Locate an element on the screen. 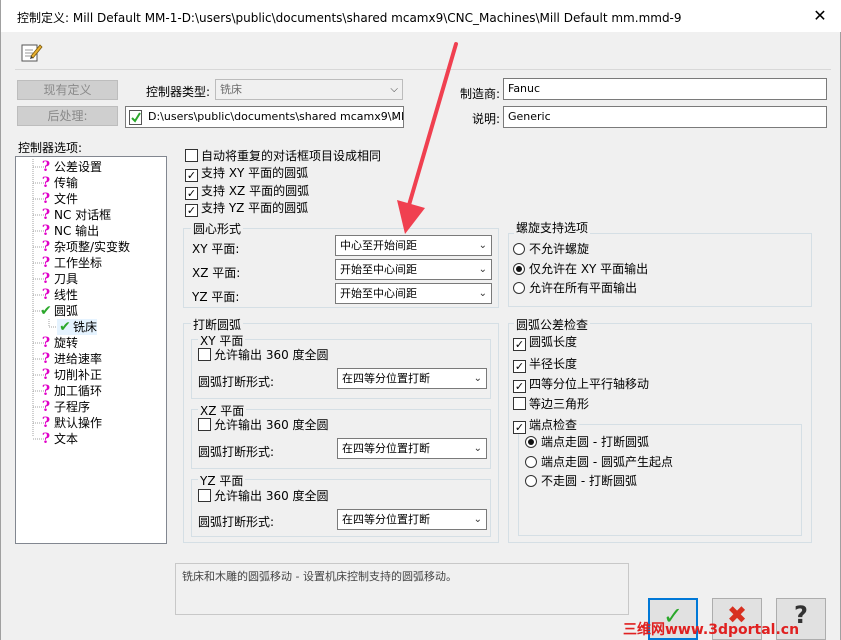 The image size is (841, 640). controller-type-value: 铣床 is located at coordinates (231, 89).